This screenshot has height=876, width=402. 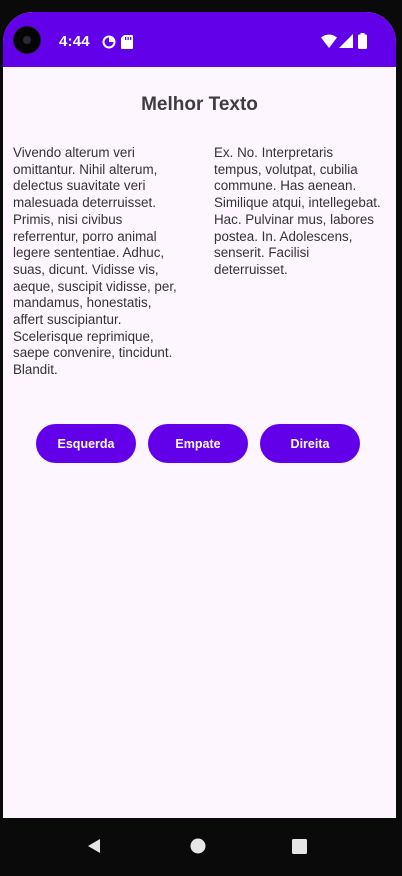 I want to click on back-icon, so click(x=94, y=846).